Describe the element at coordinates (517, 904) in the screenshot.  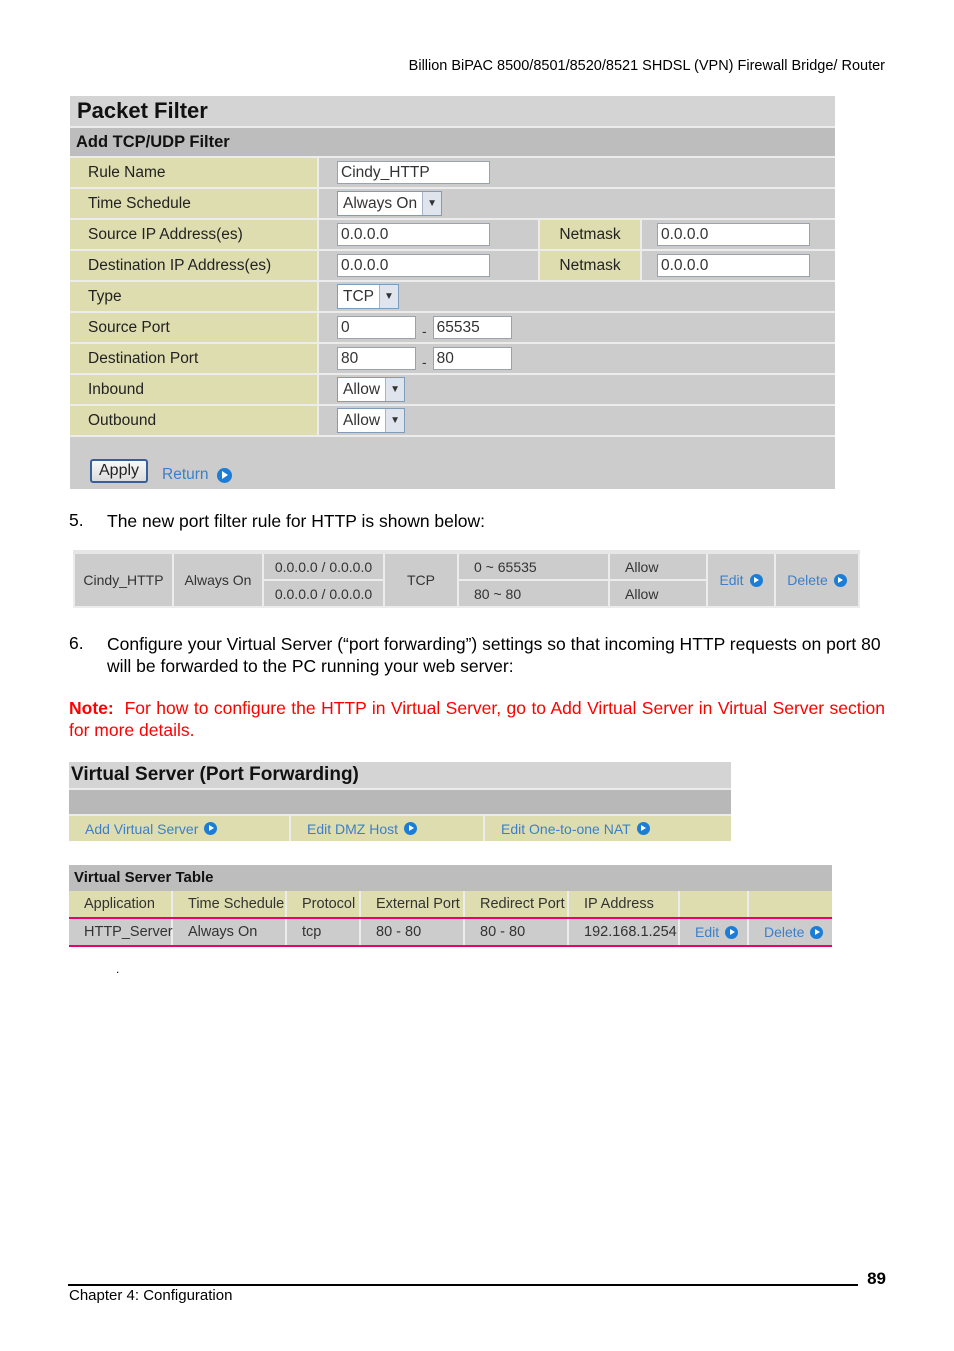
I see `column-header: Redirect Port` at that location.